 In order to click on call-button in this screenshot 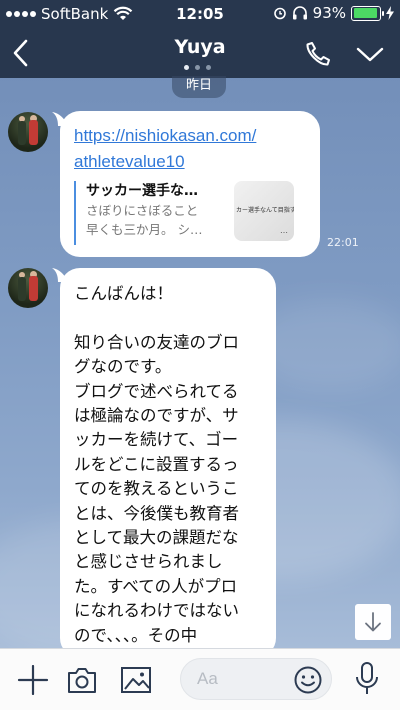, I will do `click(318, 54)`.